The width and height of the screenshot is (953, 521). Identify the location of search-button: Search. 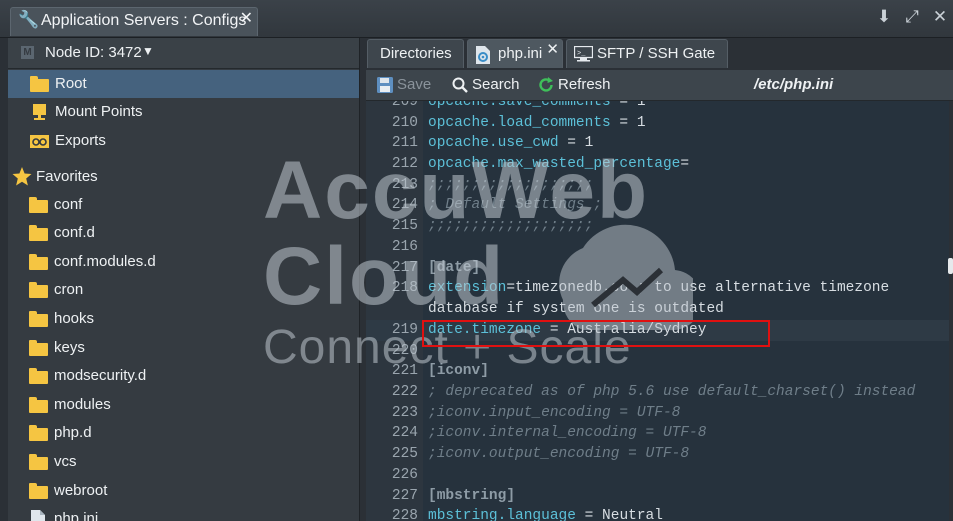
(496, 84).